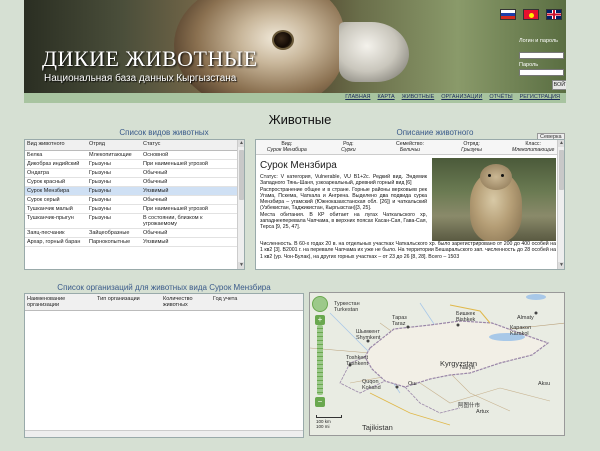 This screenshot has width=600, height=451. Describe the element at coordinates (561, 170) in the screenshot. I see `description-scroll-thumb` at that location.